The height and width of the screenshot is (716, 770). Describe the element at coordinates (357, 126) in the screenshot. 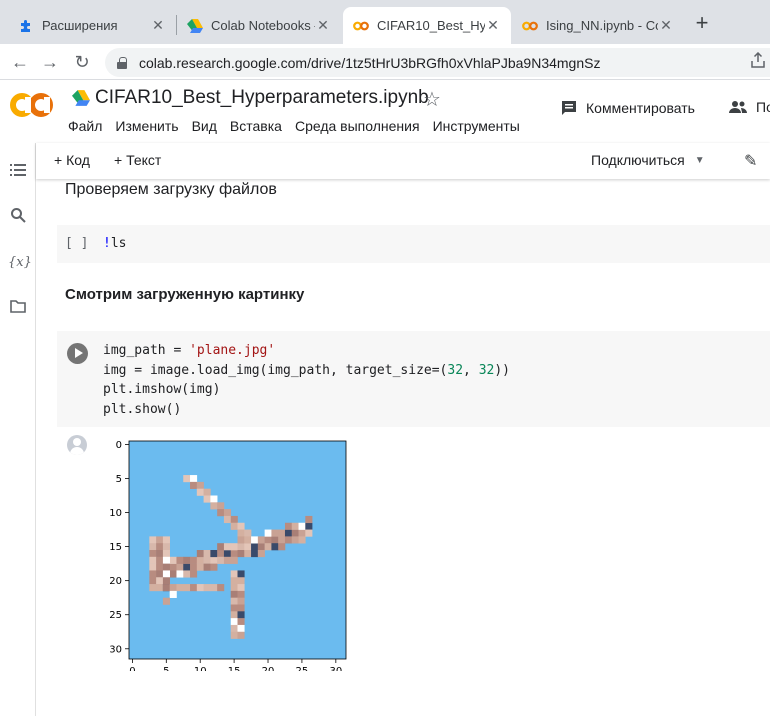

I see `menu-item-runtime: Среда выполнения` at that location.